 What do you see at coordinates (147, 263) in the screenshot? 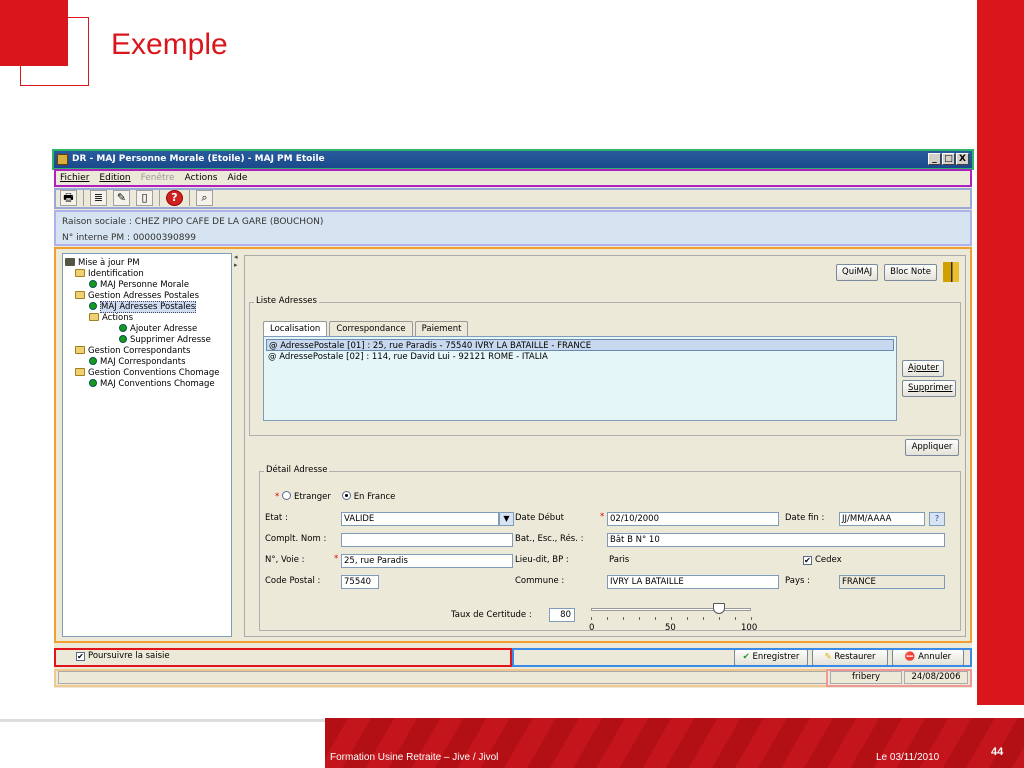
I see `tree-root: Mise à jour PM` at bounding box center [147, 263].